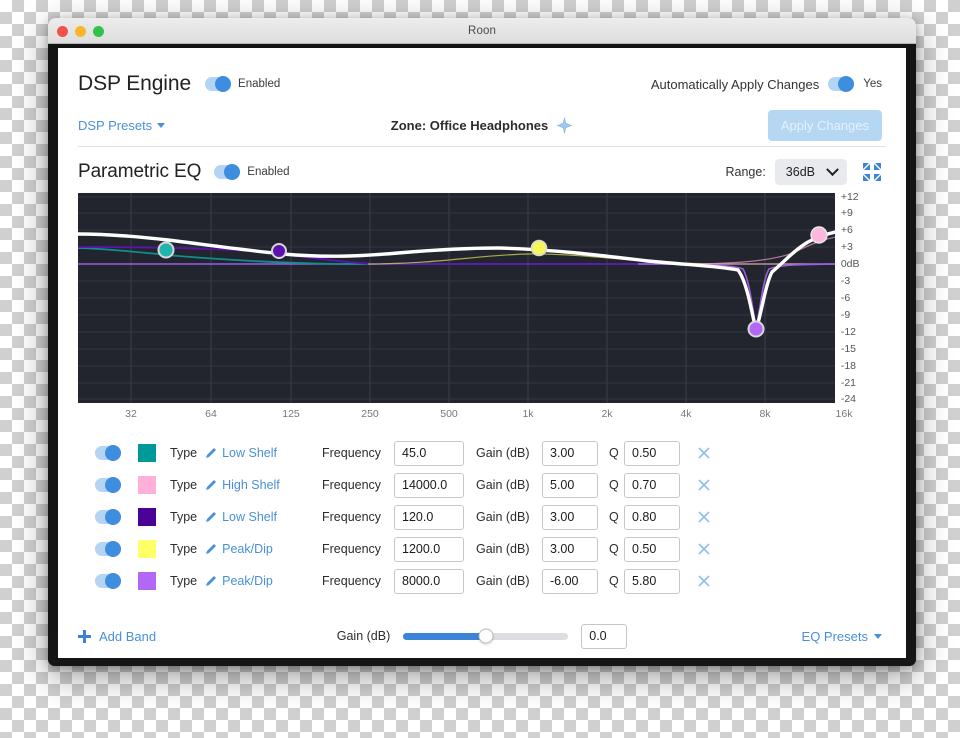 The image size is (960, 738). What do you see at coordinates (848, 399) in the screenshot?
I see `y-tick: -24` at bounding box center [848, 399].